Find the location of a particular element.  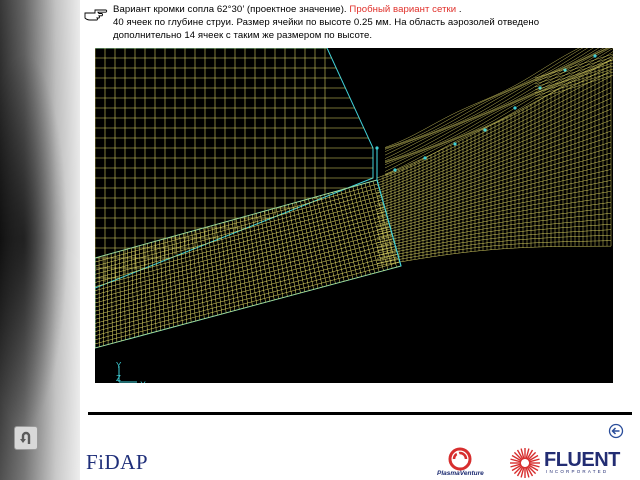

fluent-subtitle: INCORPORATED is located at coordinates (577, 471).